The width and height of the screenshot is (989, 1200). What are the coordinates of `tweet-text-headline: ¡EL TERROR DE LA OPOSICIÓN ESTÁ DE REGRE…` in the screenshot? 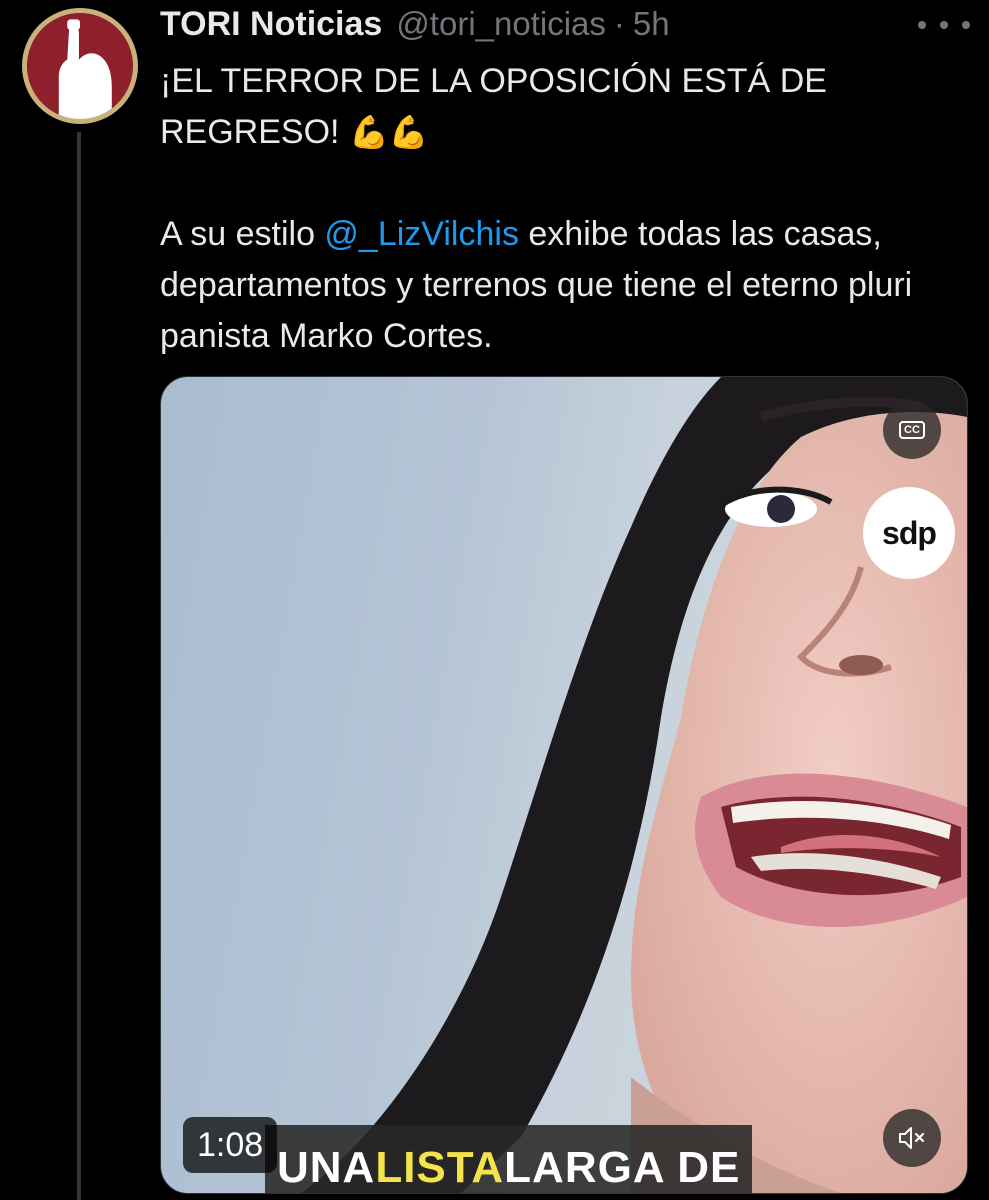 It's located at (493, 106).